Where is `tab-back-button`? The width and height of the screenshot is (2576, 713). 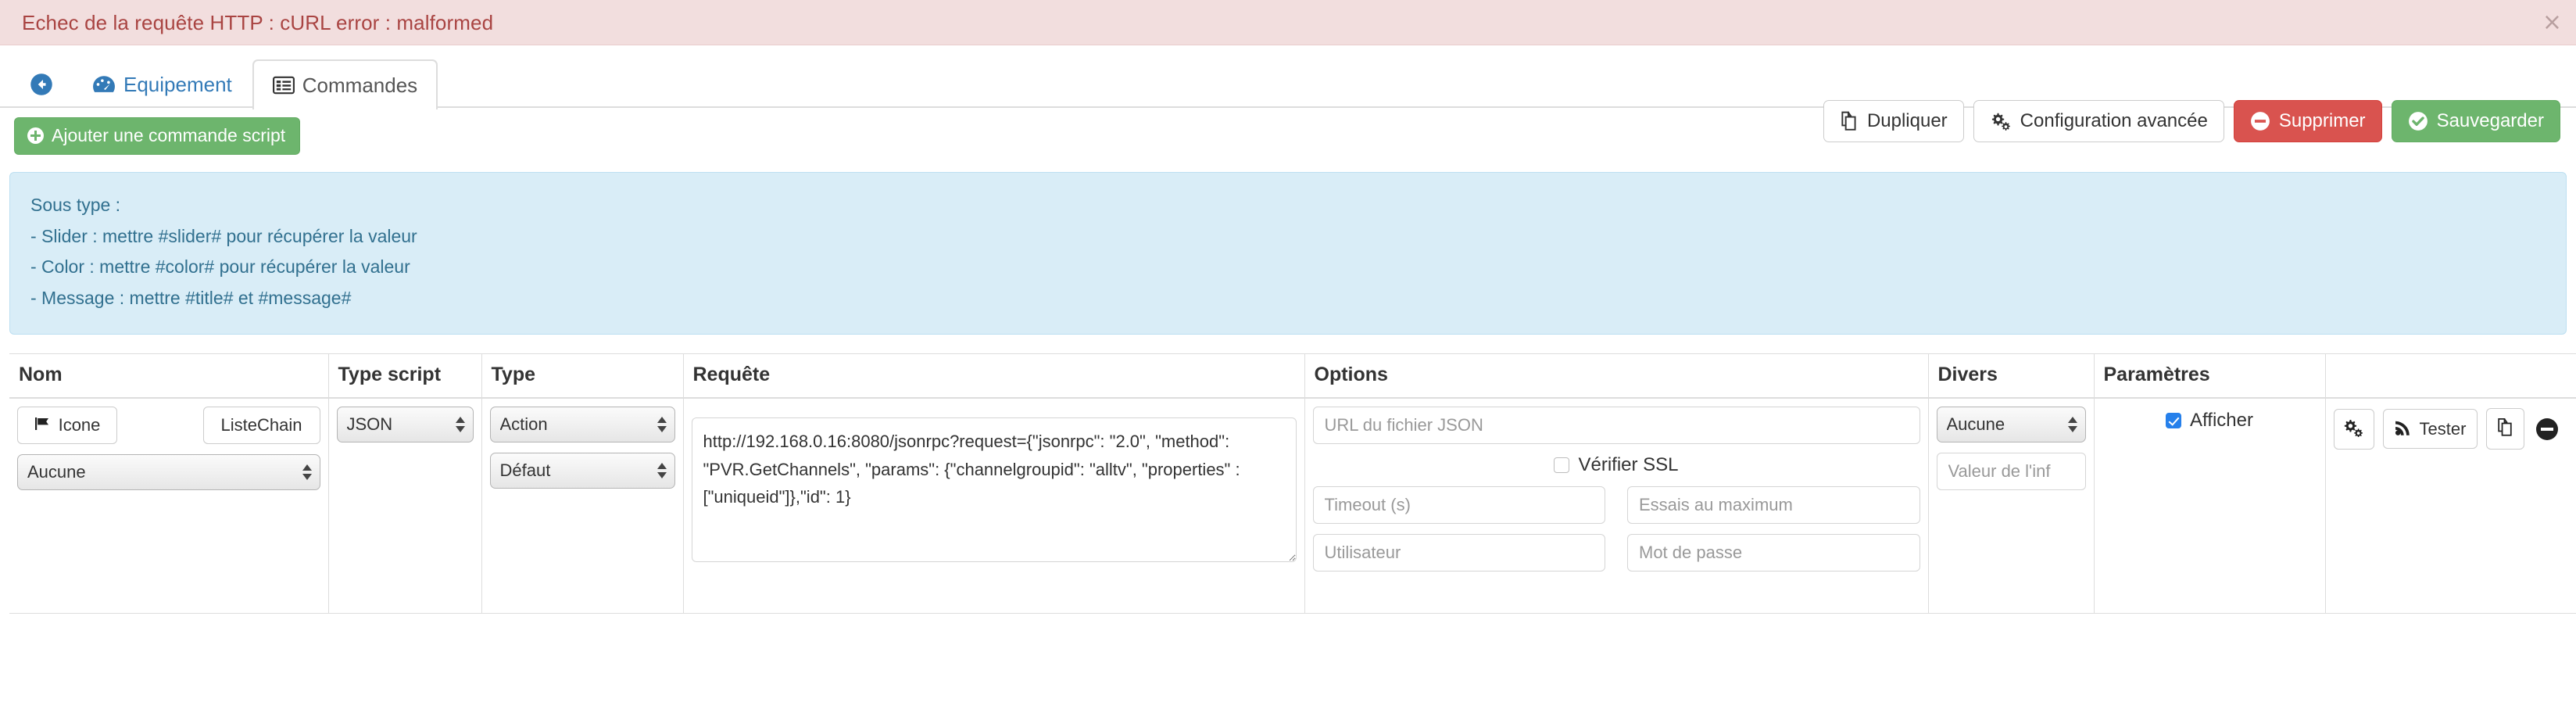
tab-back-button is located at coordinates (43, 83).